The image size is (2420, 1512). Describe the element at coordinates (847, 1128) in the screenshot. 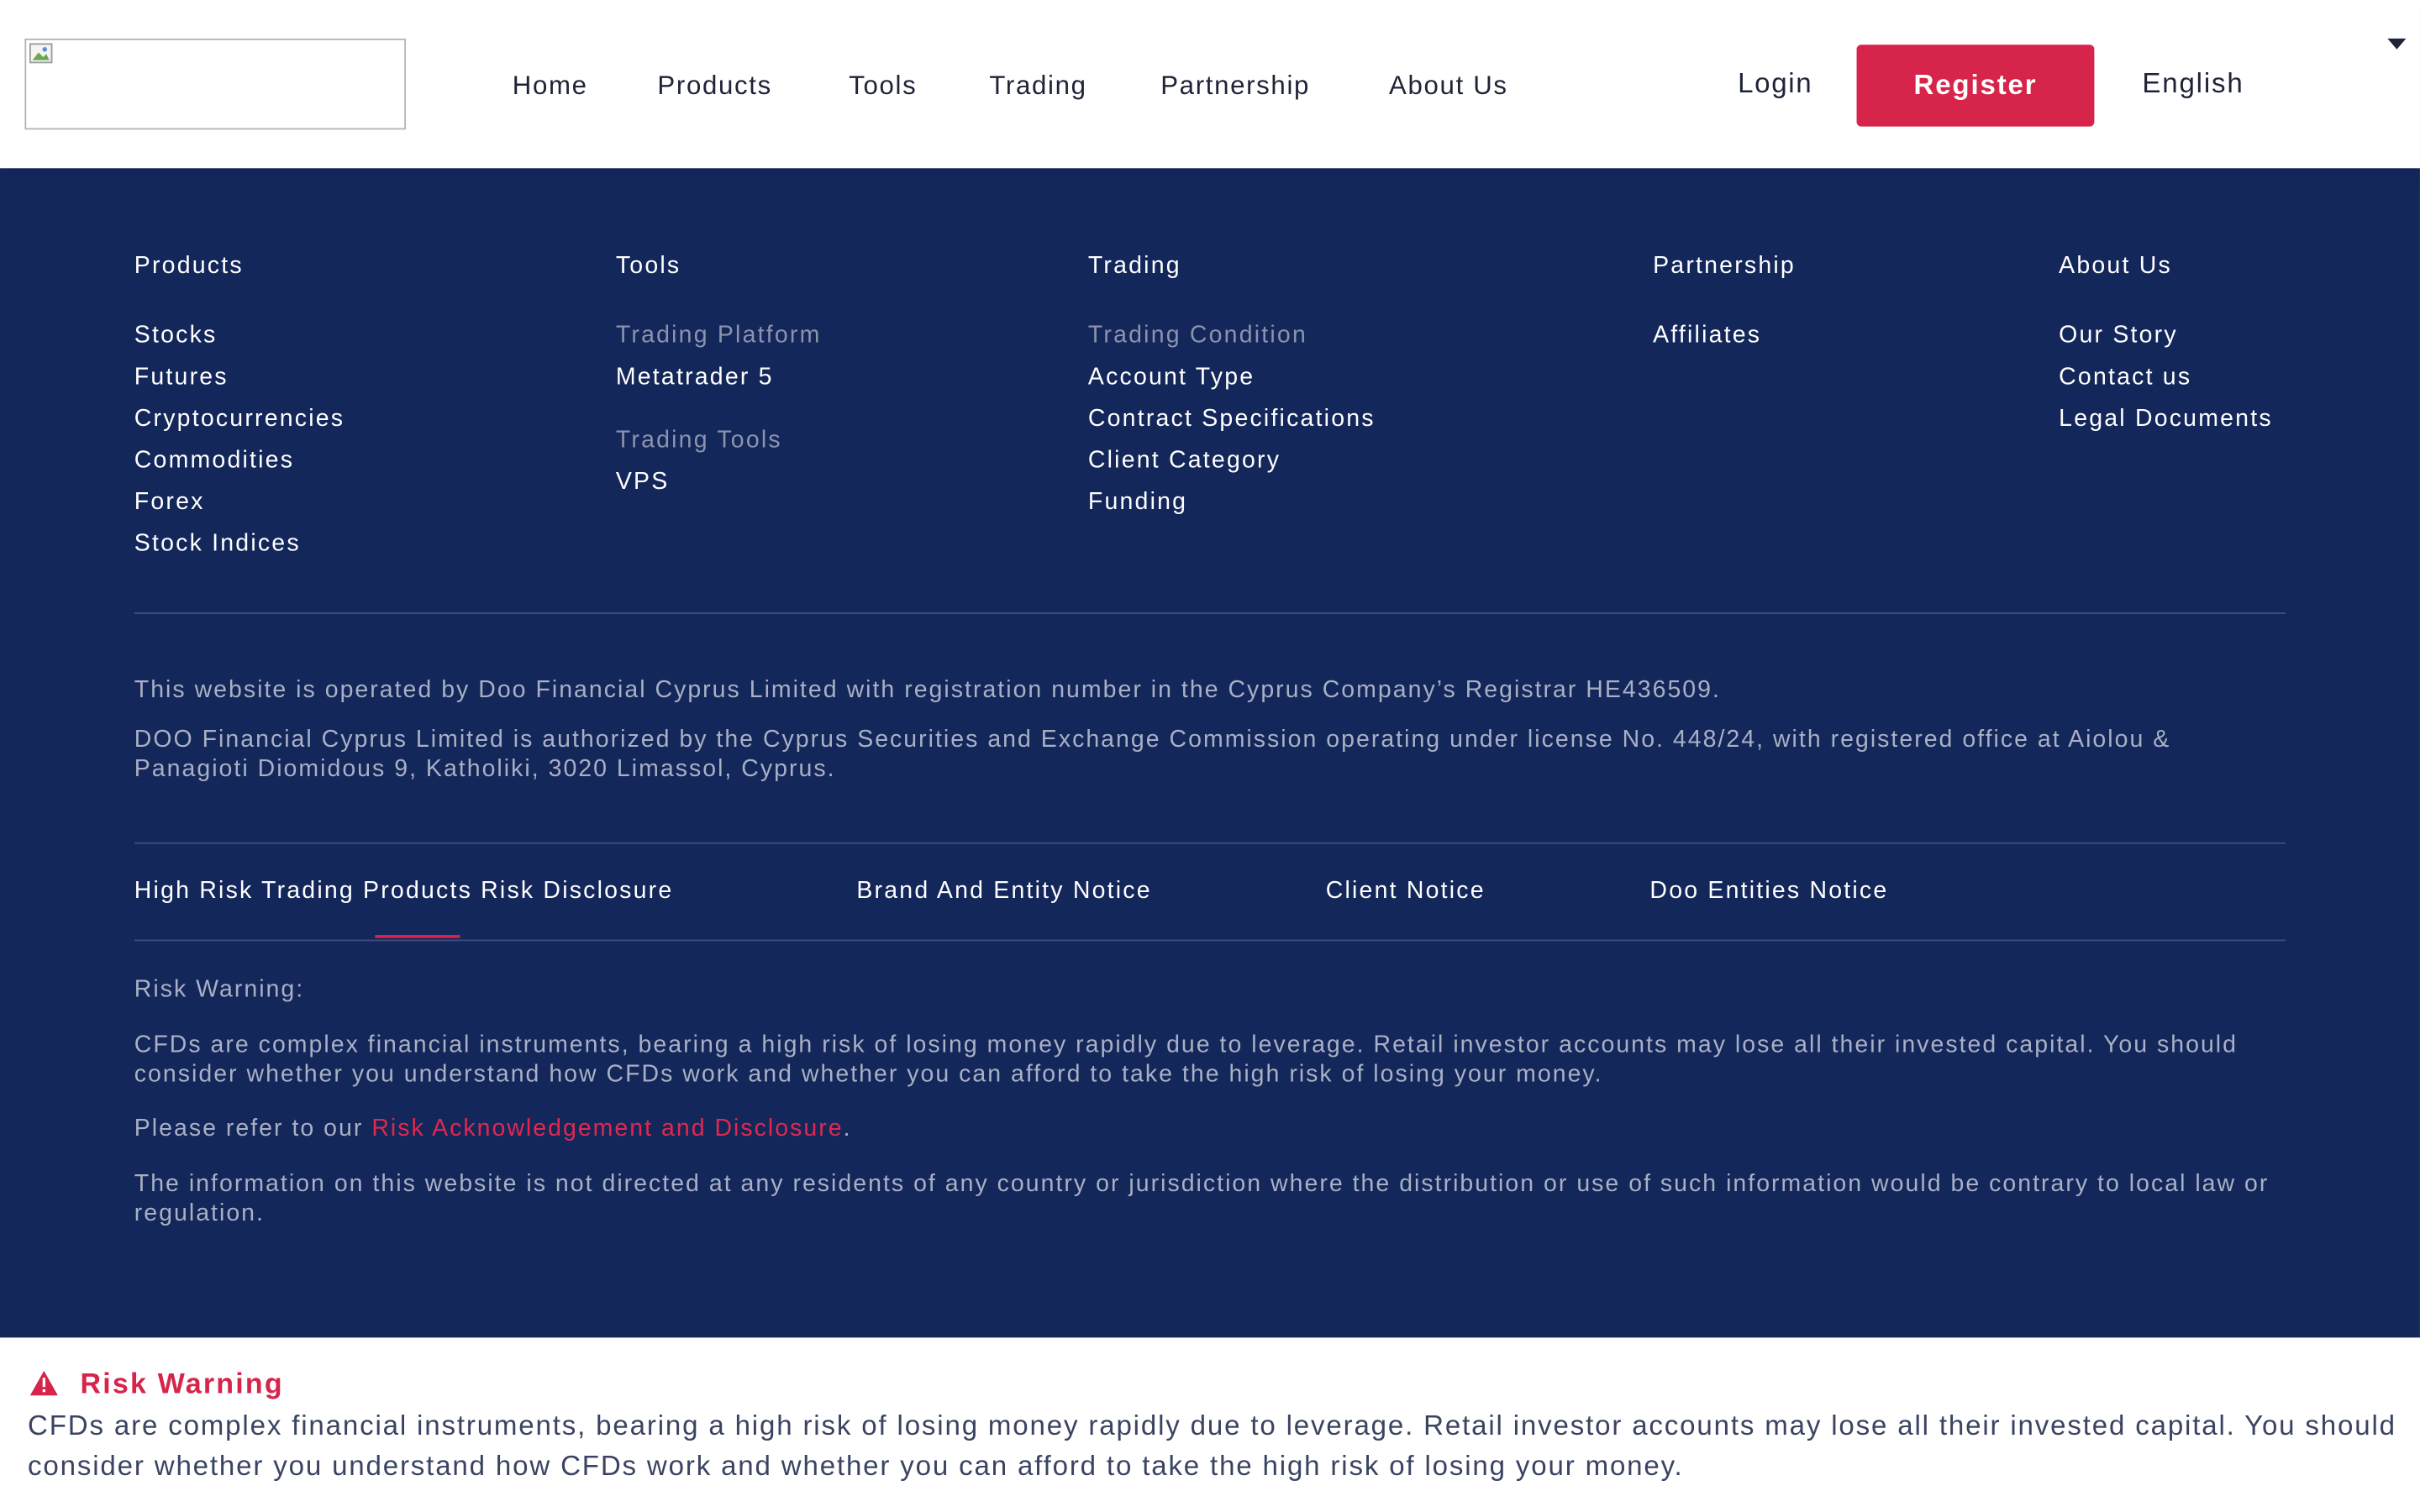

I see `risk-refer-suffix: .` at that location.